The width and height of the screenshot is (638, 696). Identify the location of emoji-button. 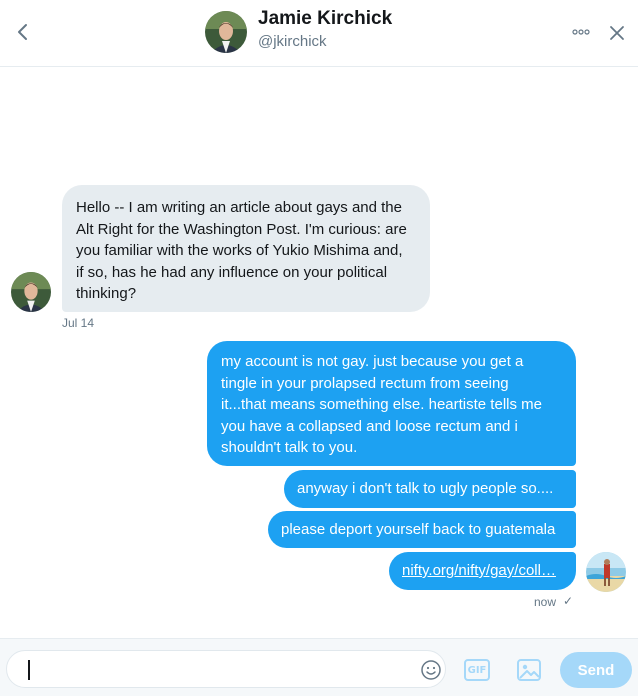
(431, 670).